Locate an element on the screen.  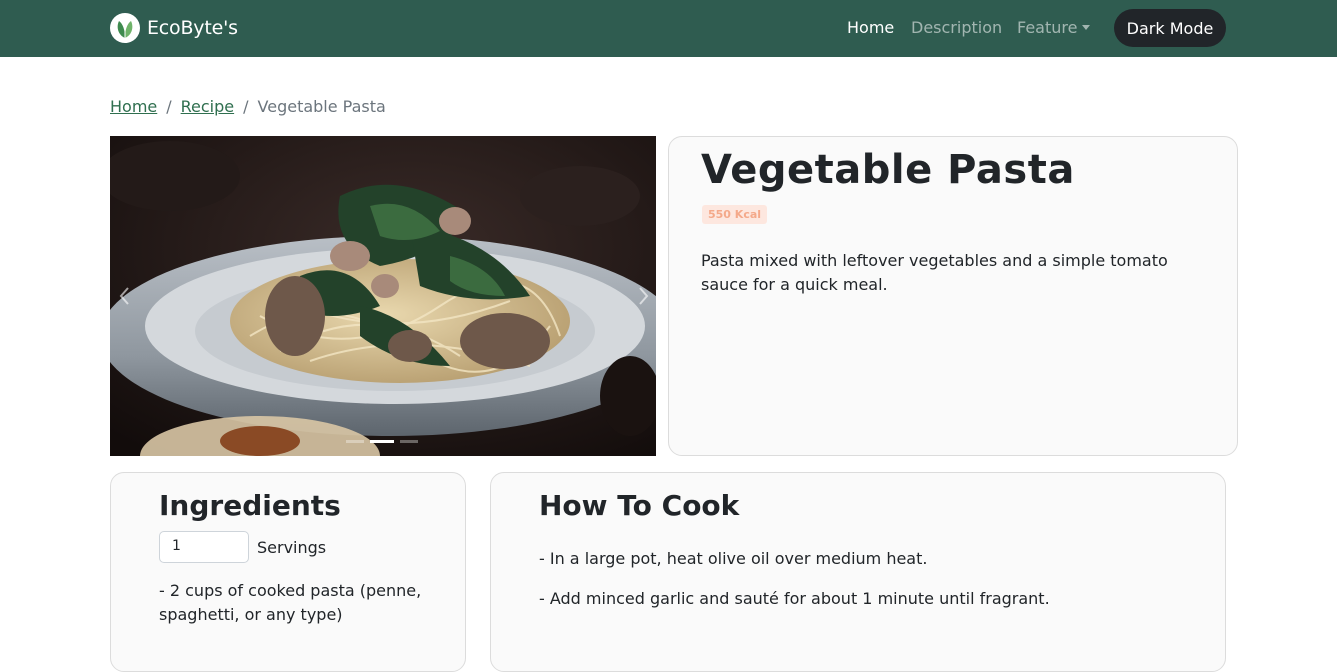
breadcrumb: Home / Recipe / Vegetable Pasta is located at coordinates (248, 106).